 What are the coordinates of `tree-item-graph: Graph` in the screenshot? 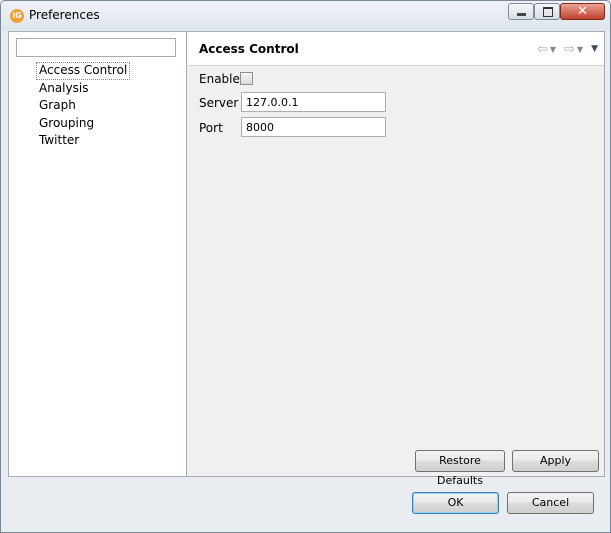 It's located at (83, 106).